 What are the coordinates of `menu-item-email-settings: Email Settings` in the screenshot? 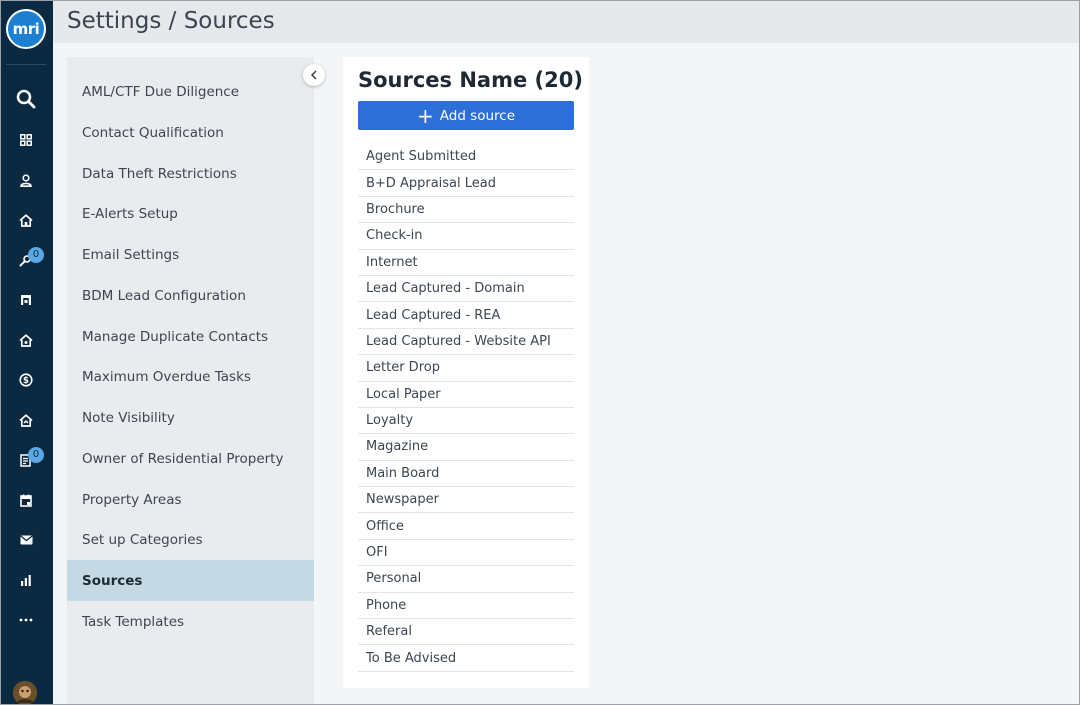 It's located at (190, 254).